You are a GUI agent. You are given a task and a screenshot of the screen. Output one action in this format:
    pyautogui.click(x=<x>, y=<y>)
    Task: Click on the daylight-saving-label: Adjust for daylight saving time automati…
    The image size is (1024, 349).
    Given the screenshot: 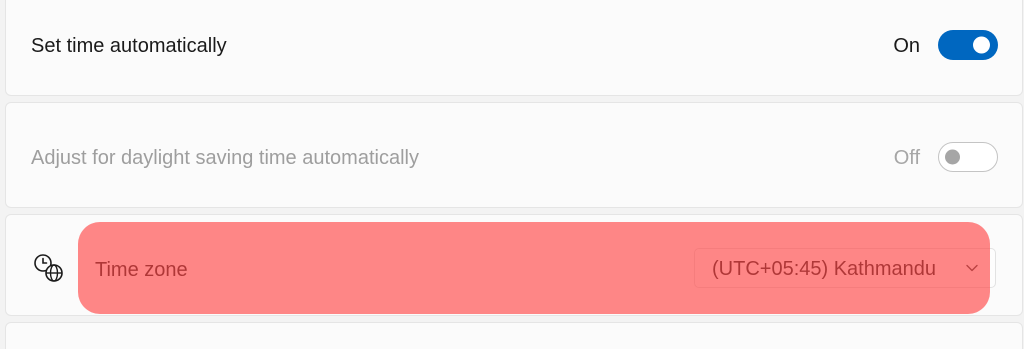 What is the action you would take?
    pyautogui.click(x=225, y=158)
    